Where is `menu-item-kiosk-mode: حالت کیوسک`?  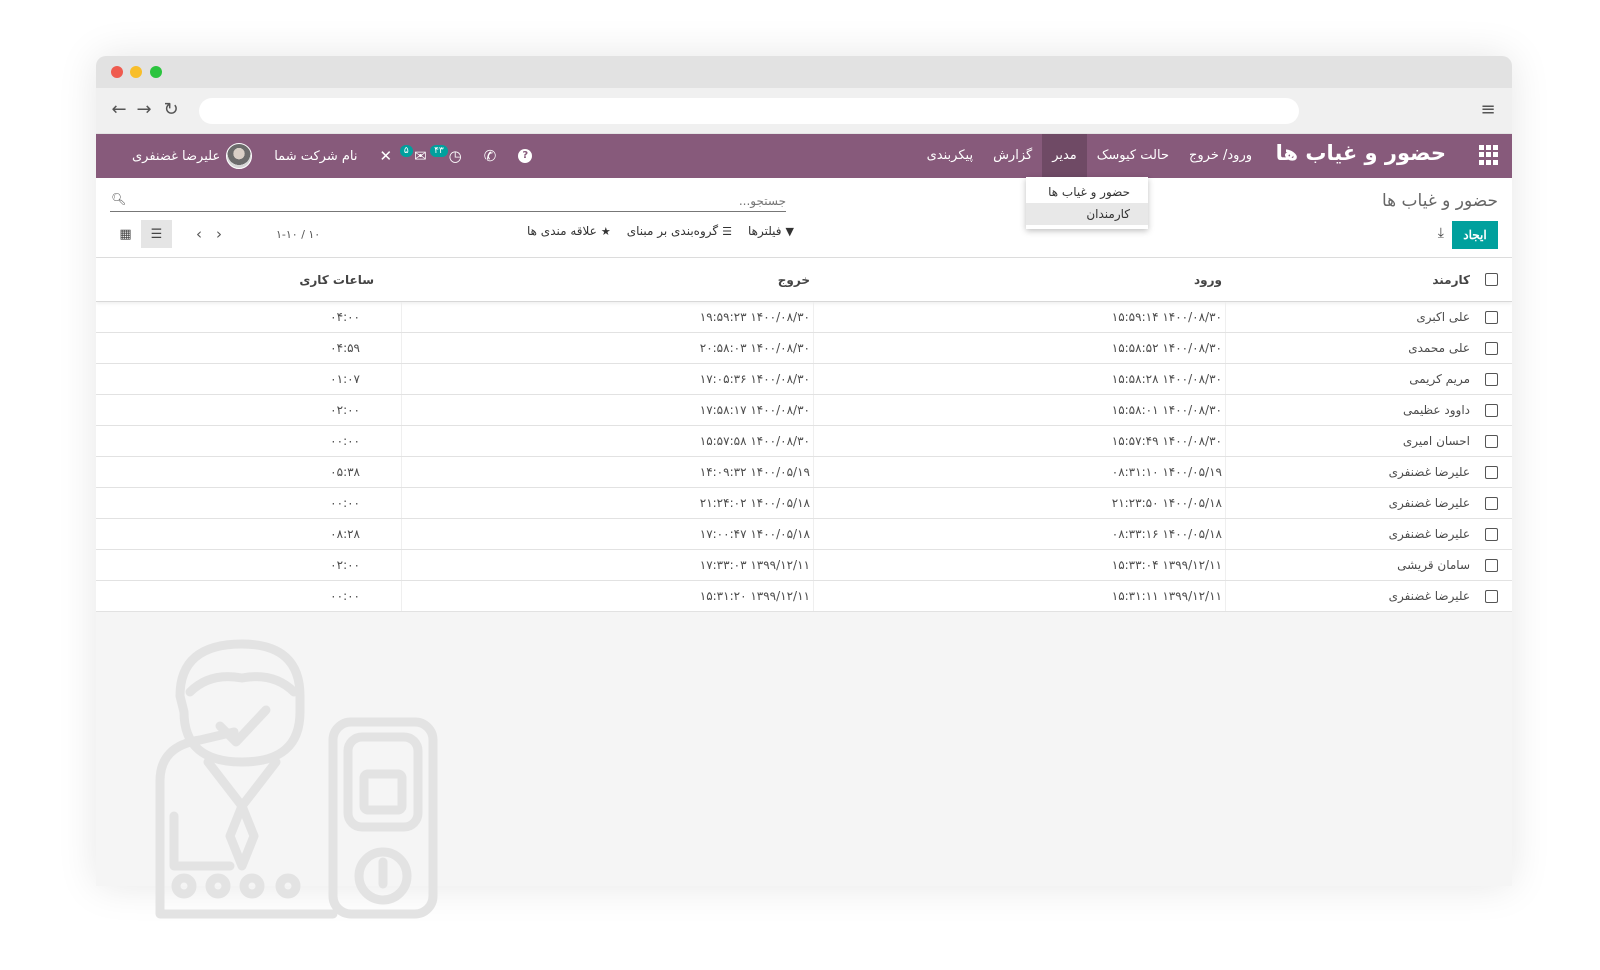 menu-item-kiosk-mode: حالت کیوسک is located at coordinates (1133, 156).